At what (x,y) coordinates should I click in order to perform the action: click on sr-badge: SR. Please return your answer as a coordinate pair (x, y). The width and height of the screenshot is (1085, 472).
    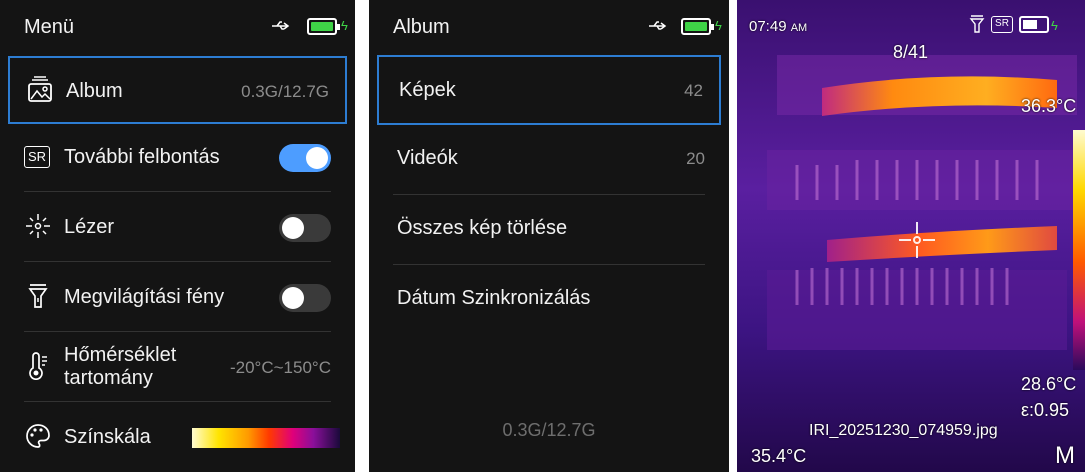
    Looking at the image, I should click on (1002, 24).